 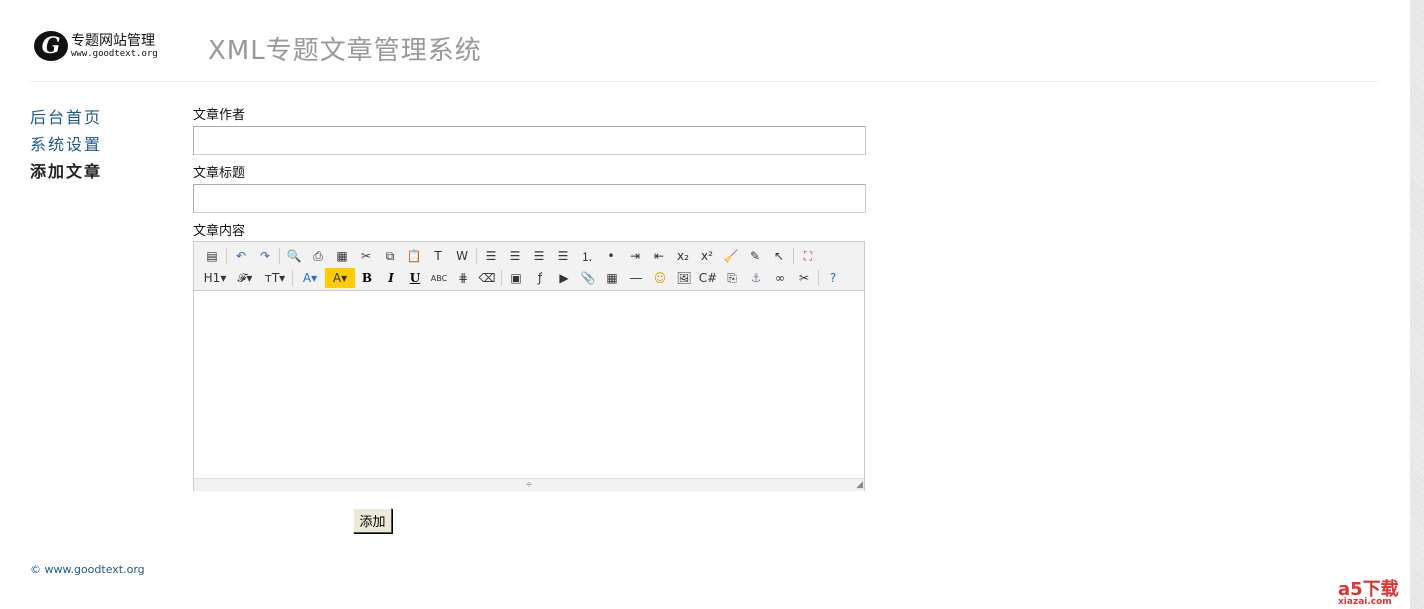 What do you see at coordinates (529, 384) in the screenshot?
I see `editor-content-area` at bounding box center [529, 384].